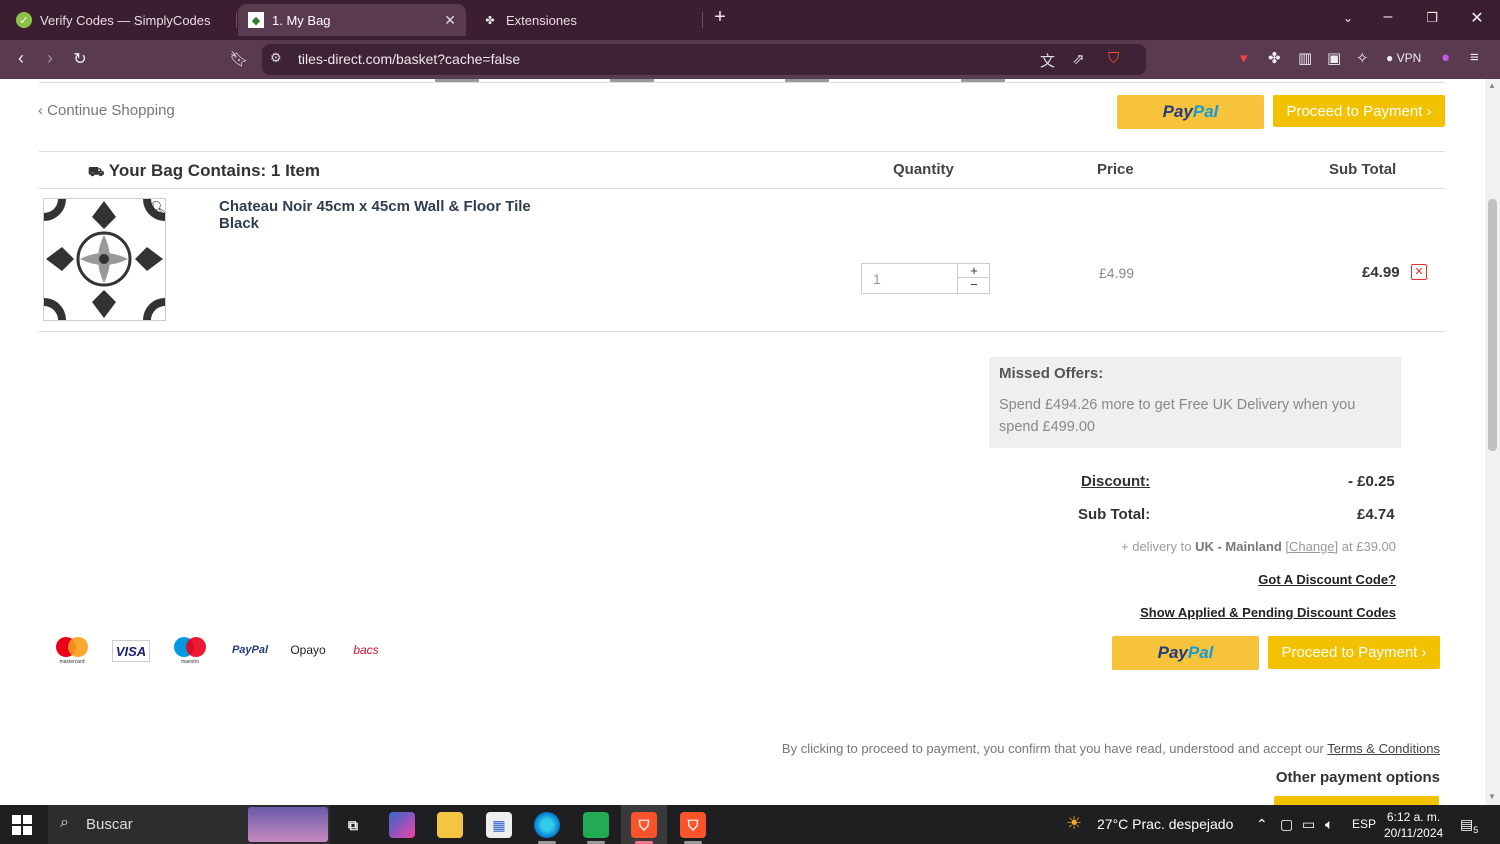 Image resolution: width=1500 pixels, height=844 pixels. Describe the element at coordinates (21, 58) in the screenshot. I see `back-button: ‹` at that location.